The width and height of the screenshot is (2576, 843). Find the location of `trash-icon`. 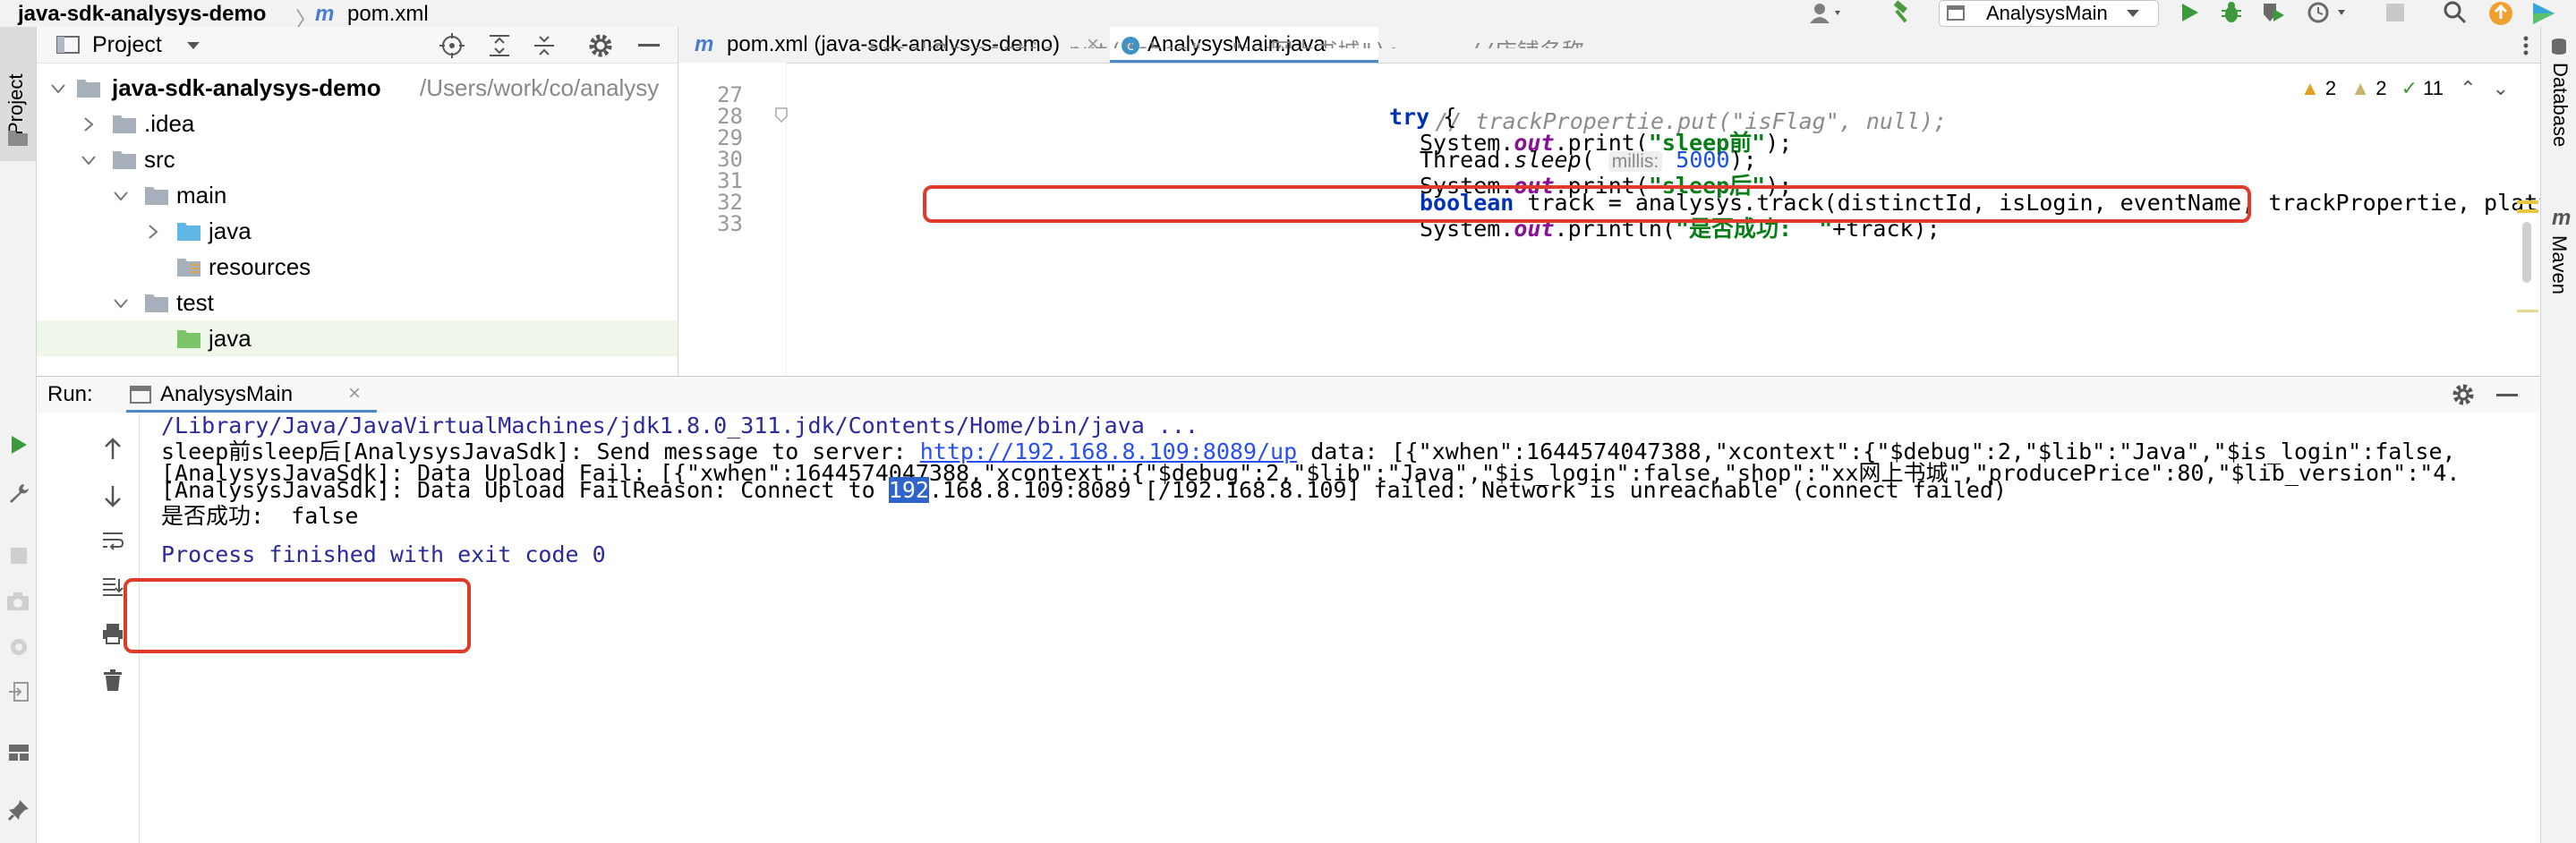

trash-icon is located at coordinates (113, 680).